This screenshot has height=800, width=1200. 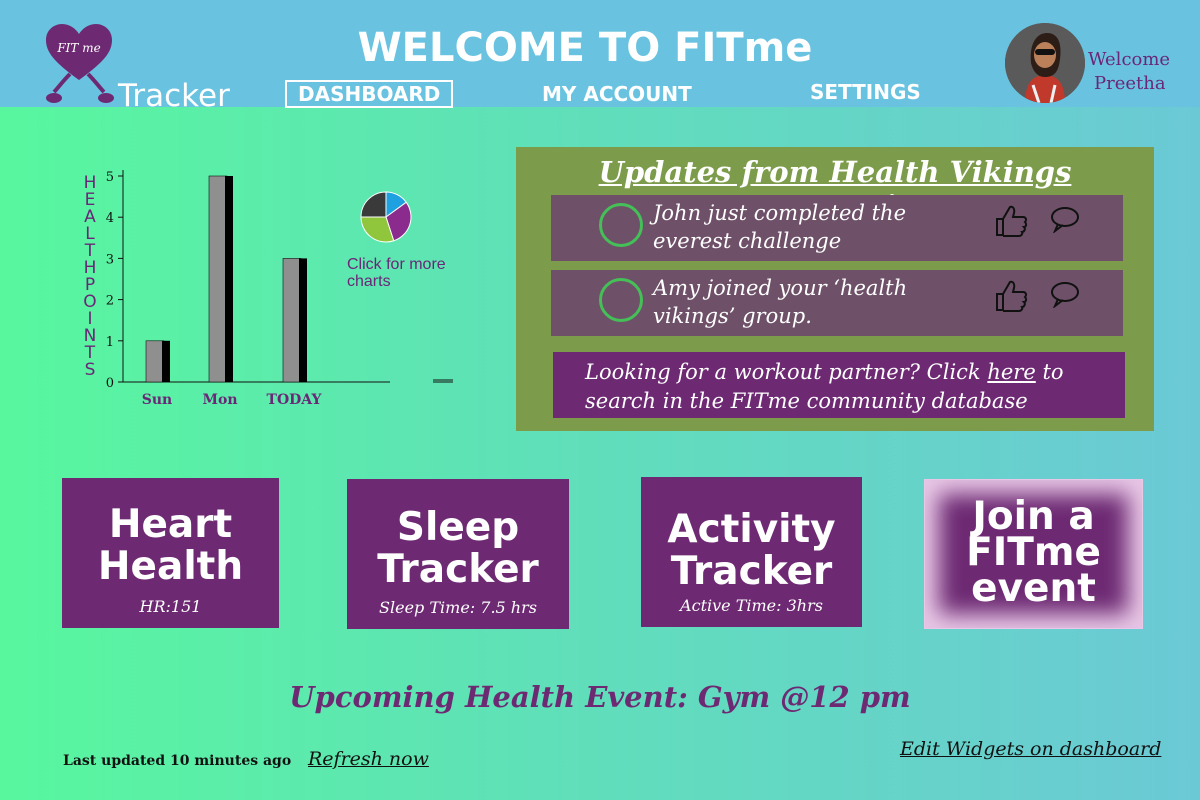 What do you see at coordinates (1033, 588) in the screenshot?
I see `tile-title-line: event` at bounding box center [1033, 588].